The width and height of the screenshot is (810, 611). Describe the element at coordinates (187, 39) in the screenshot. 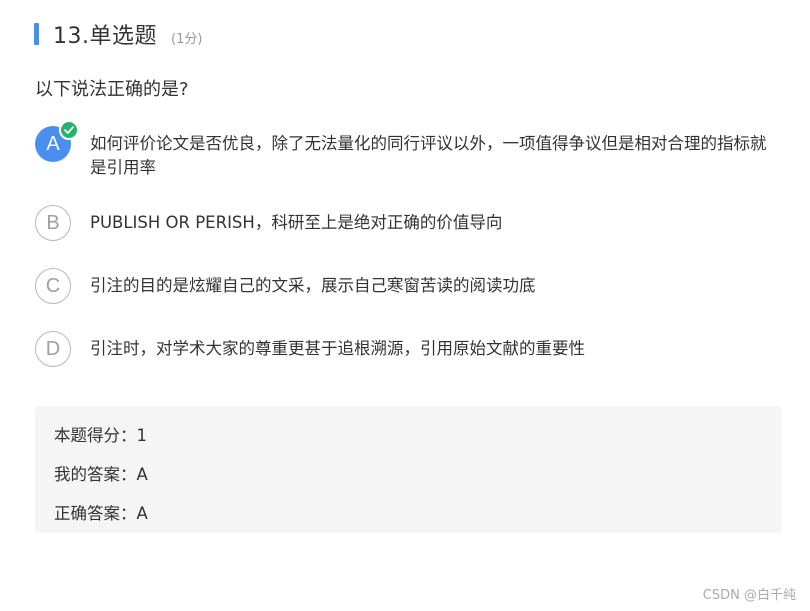

I see `question-score: (1分)` at that location.